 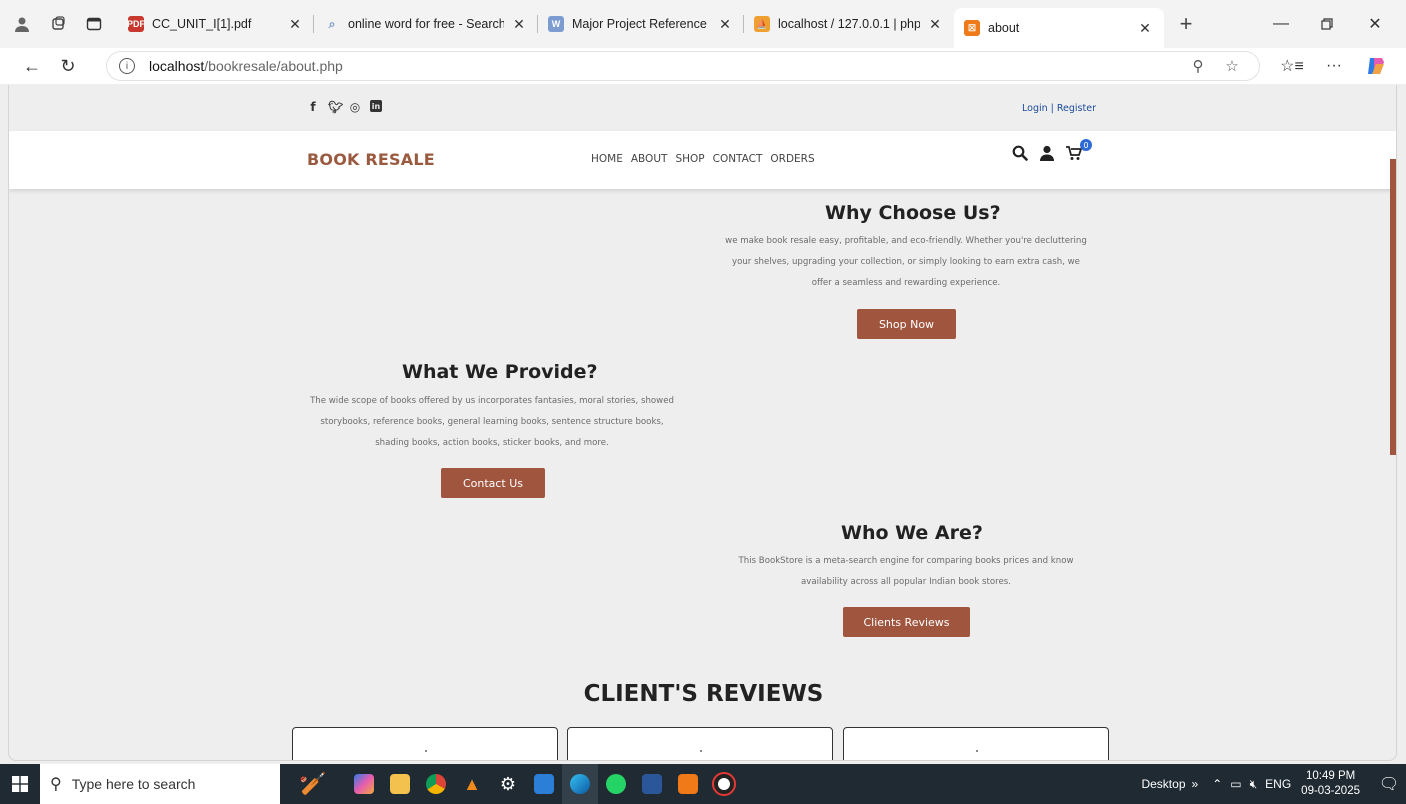 What do you see at coordinates (1376, 66) in the screenshot?
I see `copilot-icon` at bounding box center [1376, 66].